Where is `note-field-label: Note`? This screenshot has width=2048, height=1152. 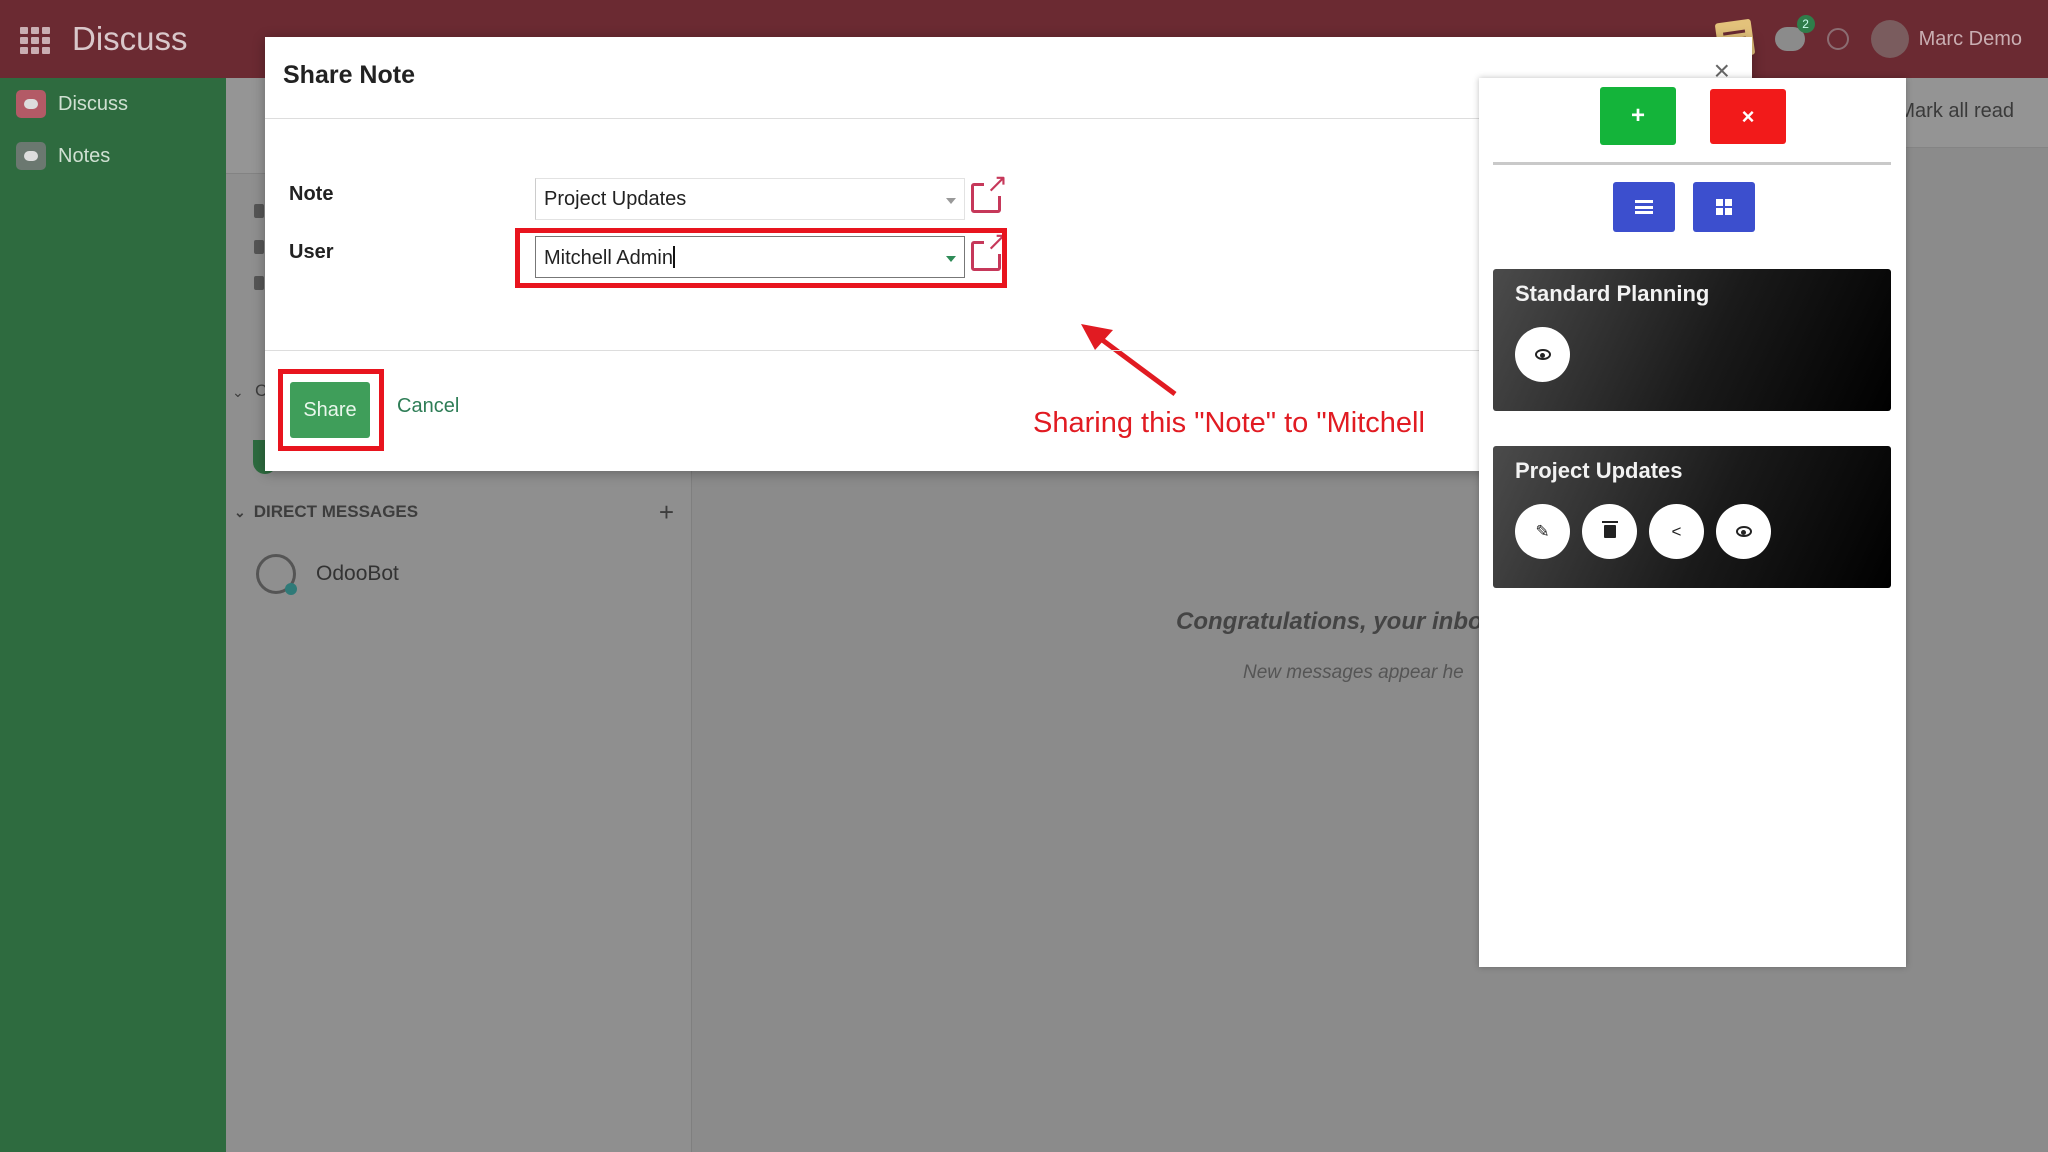 note-field-label: Note is located at coordinates (311, 194).